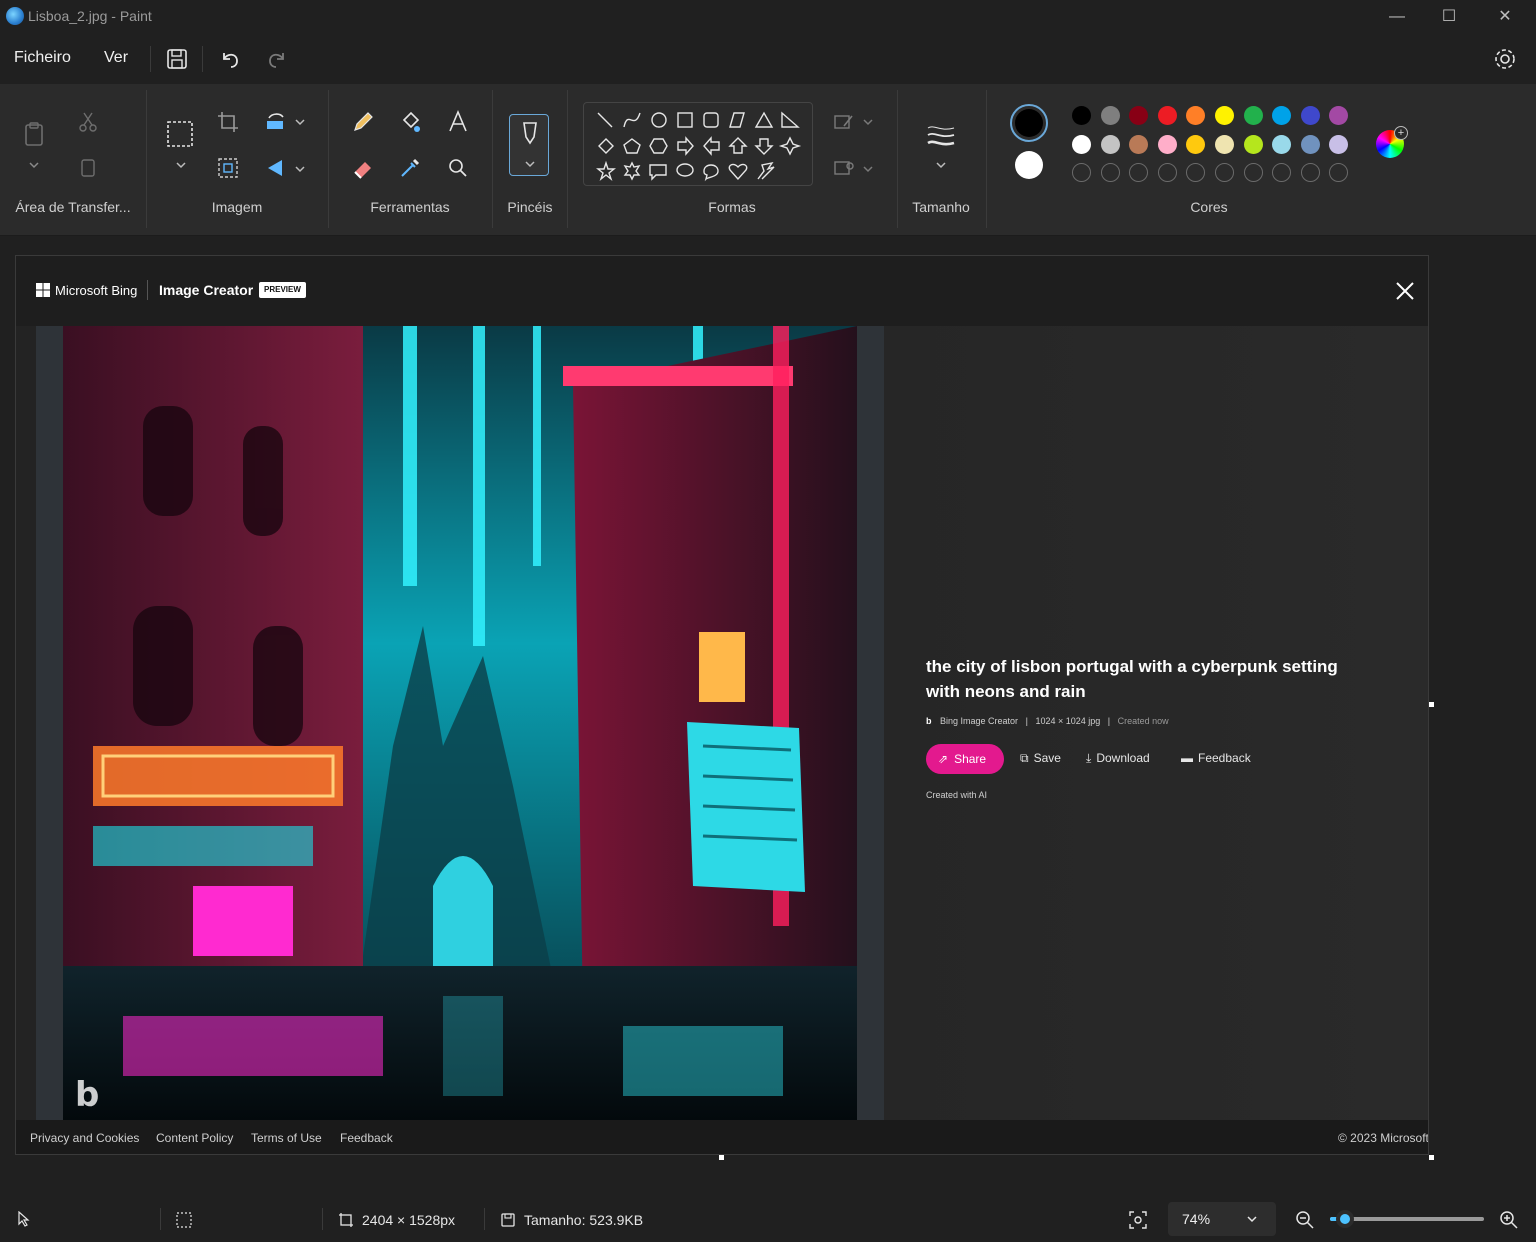  What do you see at coordinates (1216, 758) in the screenshot?
I see `feedback-link: ▬ Feedback` at bounding box center [1216, 758].